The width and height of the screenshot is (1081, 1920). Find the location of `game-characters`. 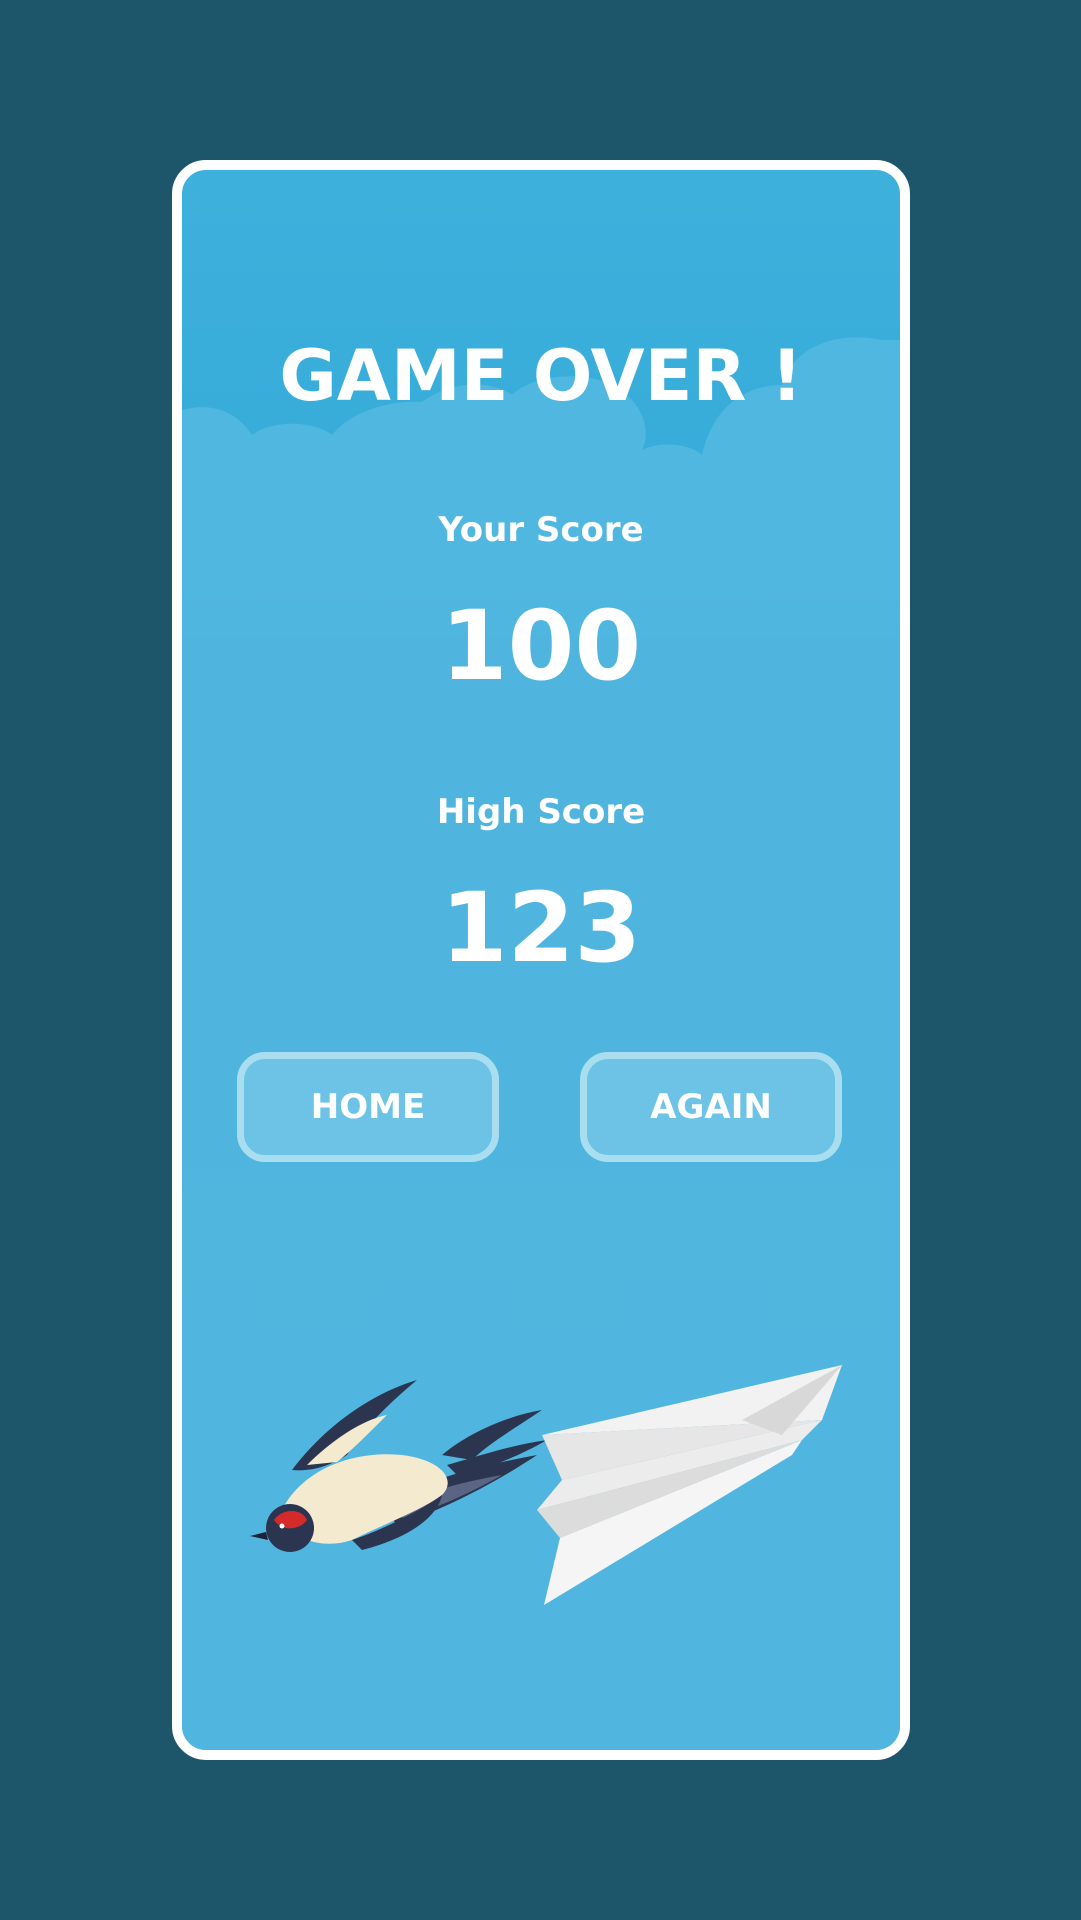

game-characters is located at coordinates (546, 1485).